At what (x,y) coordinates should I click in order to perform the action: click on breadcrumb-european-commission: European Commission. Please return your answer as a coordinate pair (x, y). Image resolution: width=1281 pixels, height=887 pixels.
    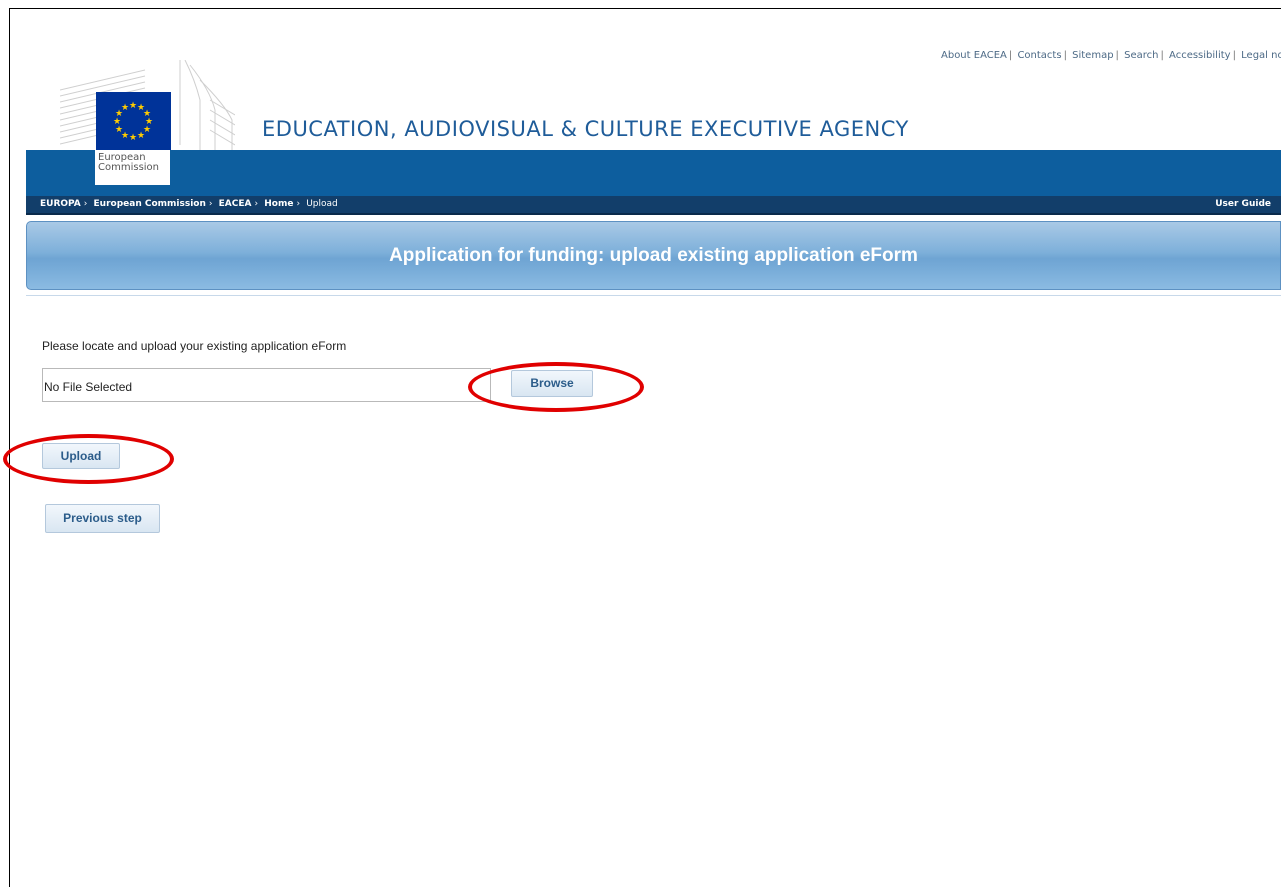
    Looking at the image, I should click on (150, 204).